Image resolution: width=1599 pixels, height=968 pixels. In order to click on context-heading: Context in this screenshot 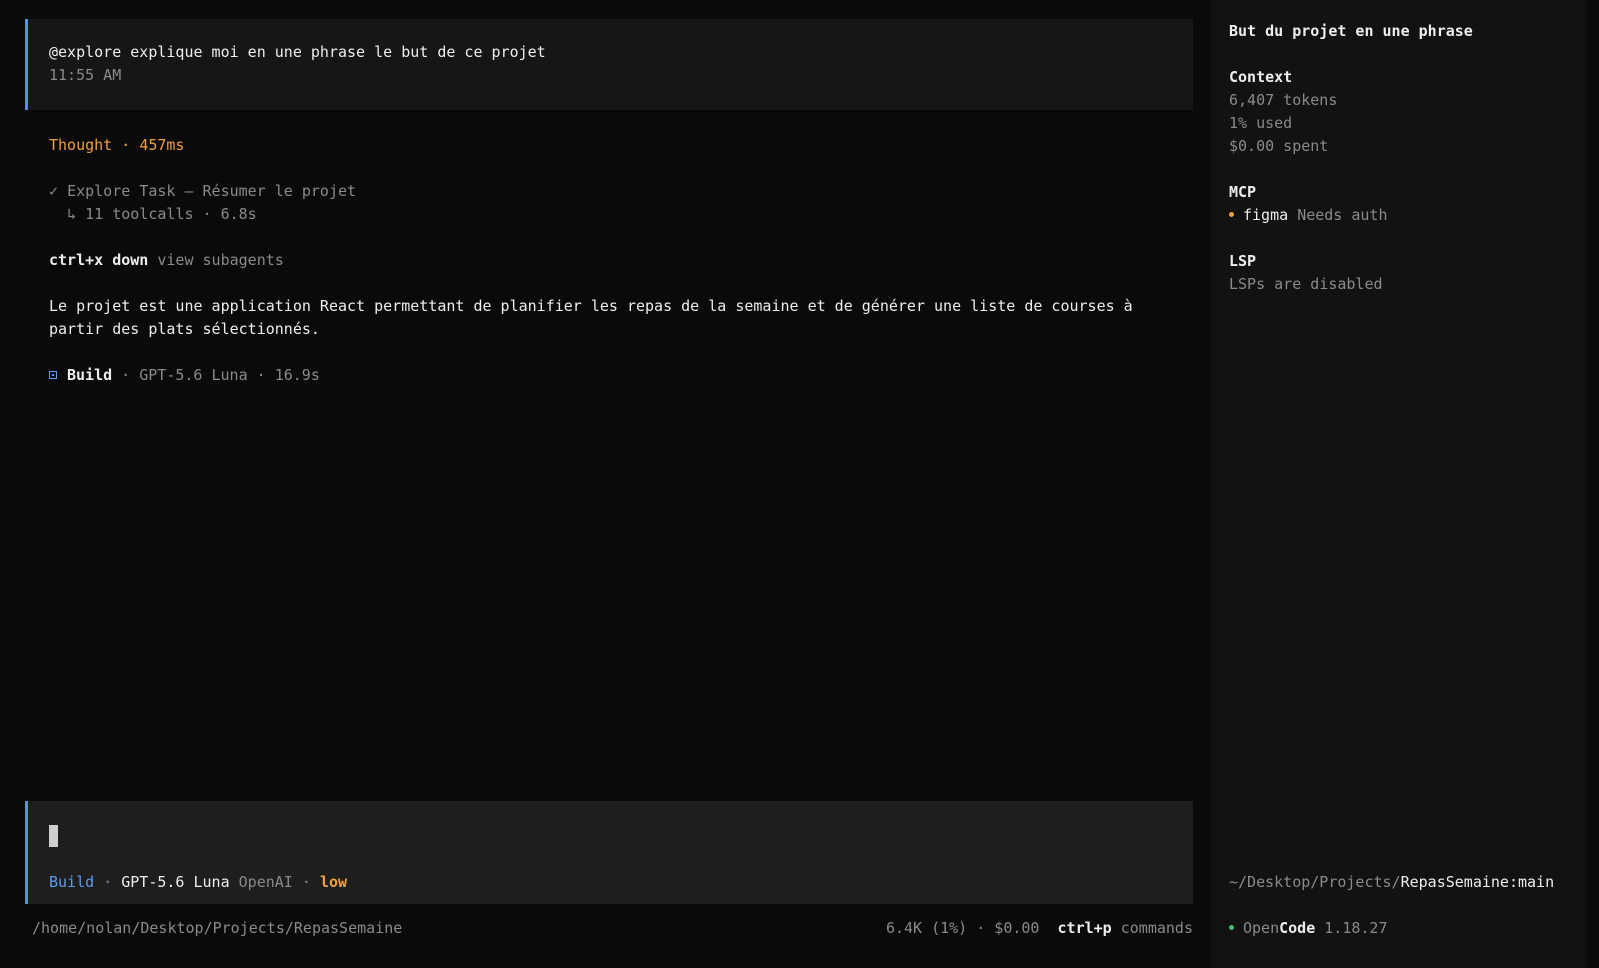, I will do `click(1261, 77)`.